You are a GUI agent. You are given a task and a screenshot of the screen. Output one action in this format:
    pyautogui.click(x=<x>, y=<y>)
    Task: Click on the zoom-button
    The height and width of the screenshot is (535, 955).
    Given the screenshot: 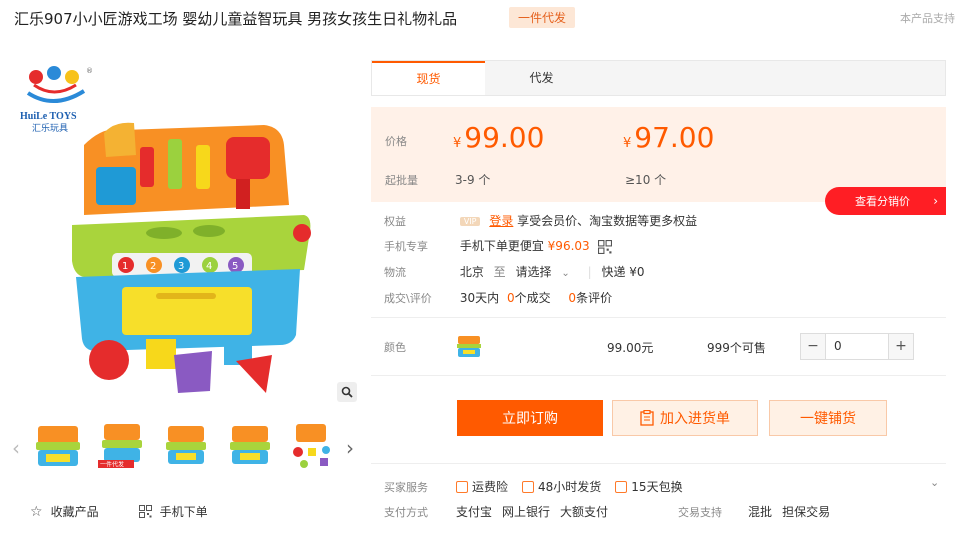 What is the action you would take?
    pyautogui.click(x=347, y=392)
    